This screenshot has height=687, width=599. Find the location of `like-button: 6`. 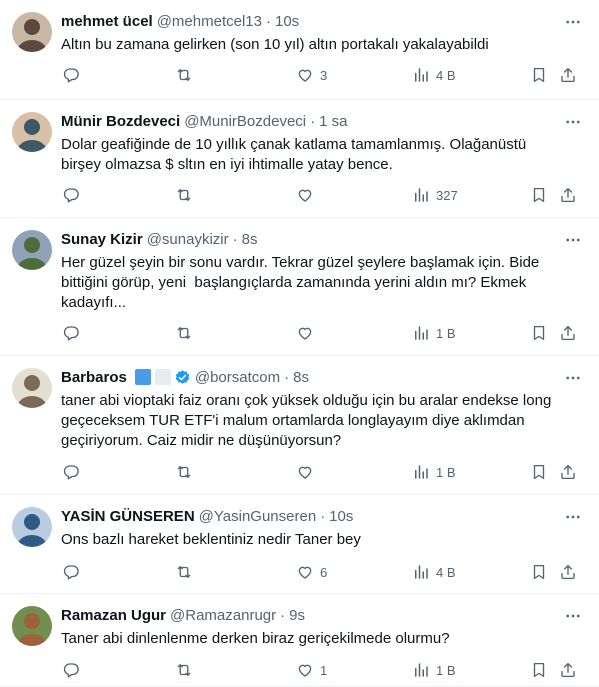

like-button: 6 is located at coordinates (311, 572).